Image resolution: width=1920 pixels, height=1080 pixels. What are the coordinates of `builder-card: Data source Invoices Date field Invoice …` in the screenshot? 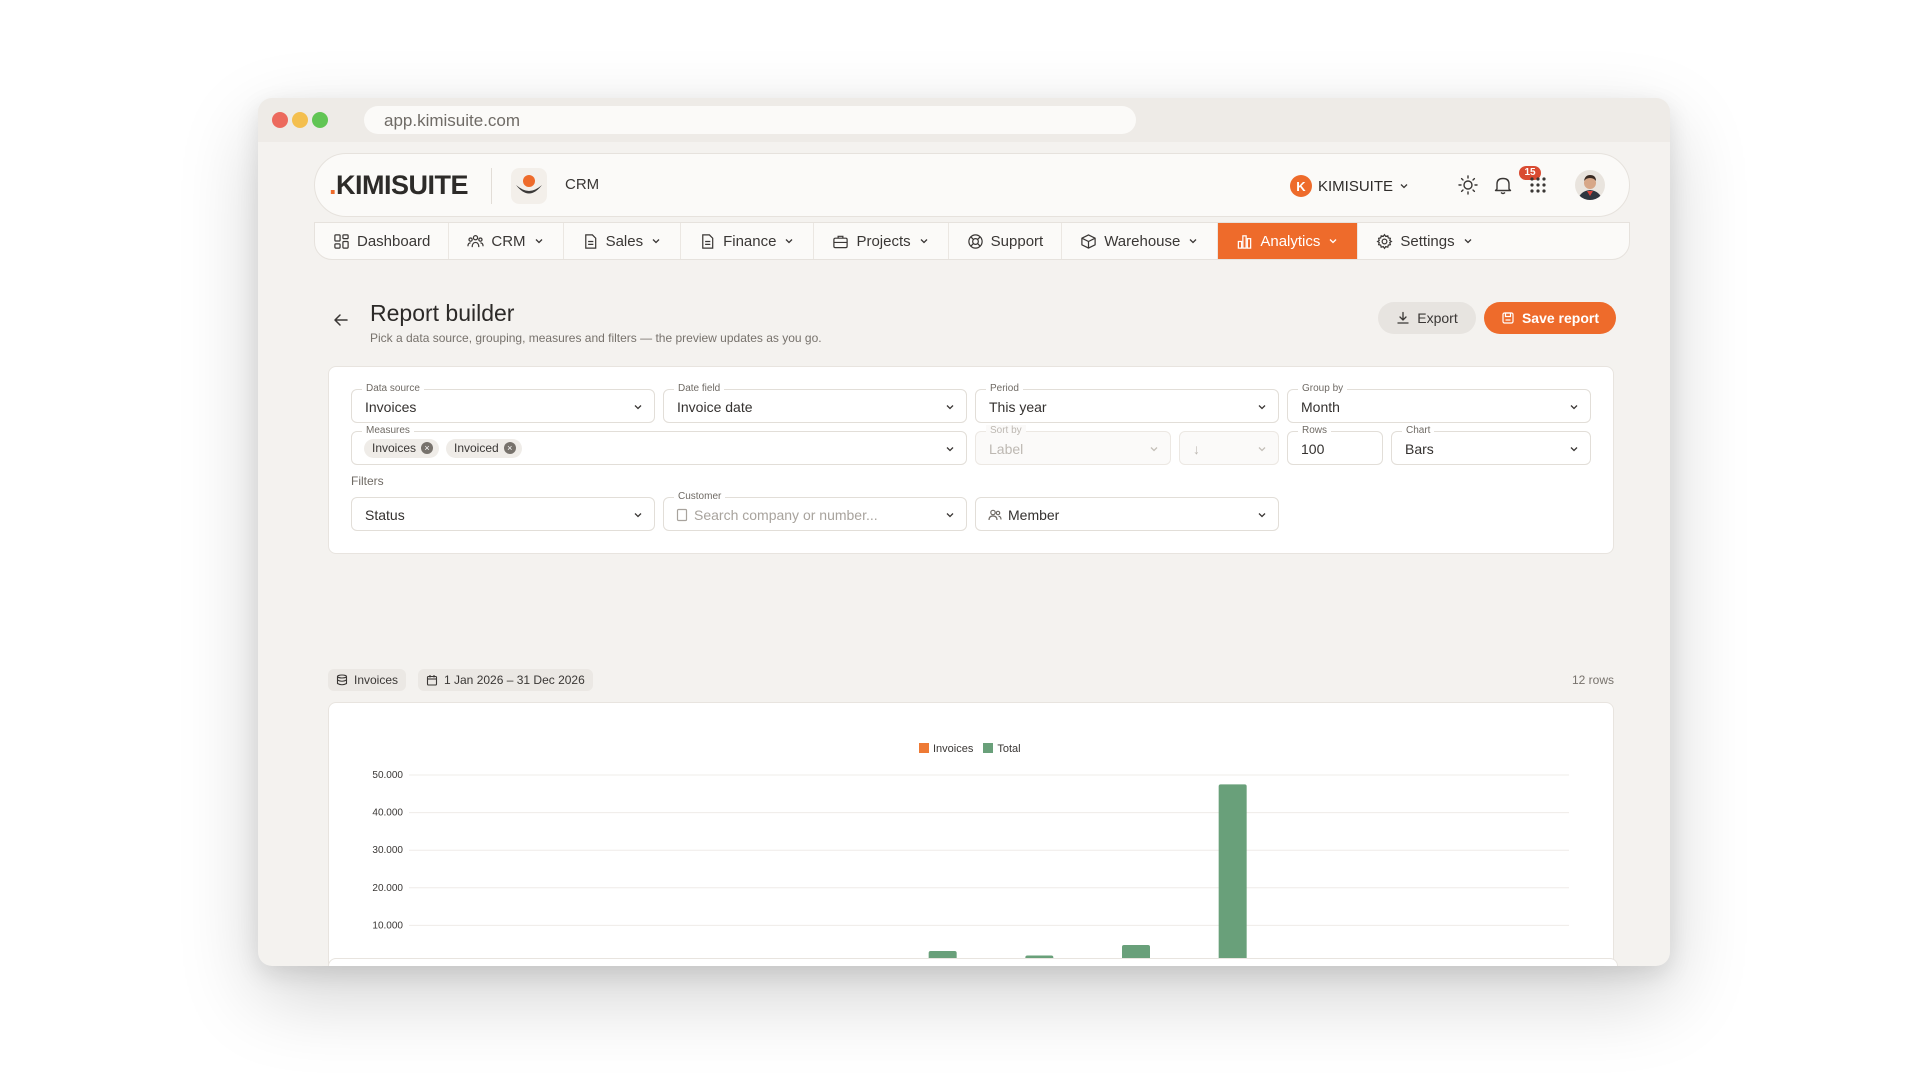 It's located at (971, 460).